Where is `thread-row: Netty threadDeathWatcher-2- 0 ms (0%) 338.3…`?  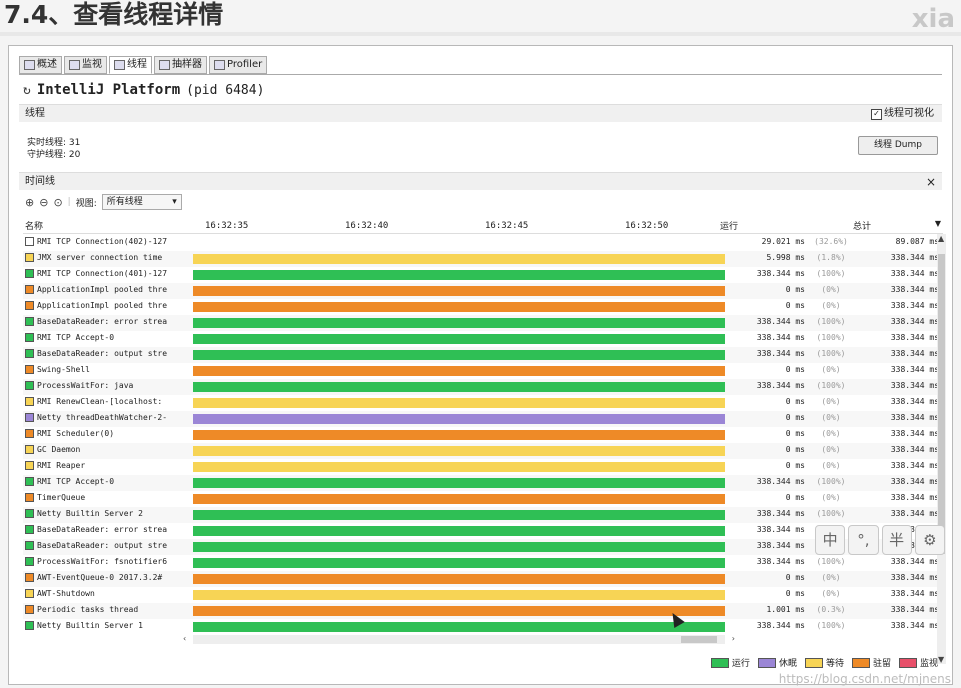
thread-row: Netty threadDeathWatcher-2- 0 ms (0%) 338.3… is located at coordinates (483, 419).